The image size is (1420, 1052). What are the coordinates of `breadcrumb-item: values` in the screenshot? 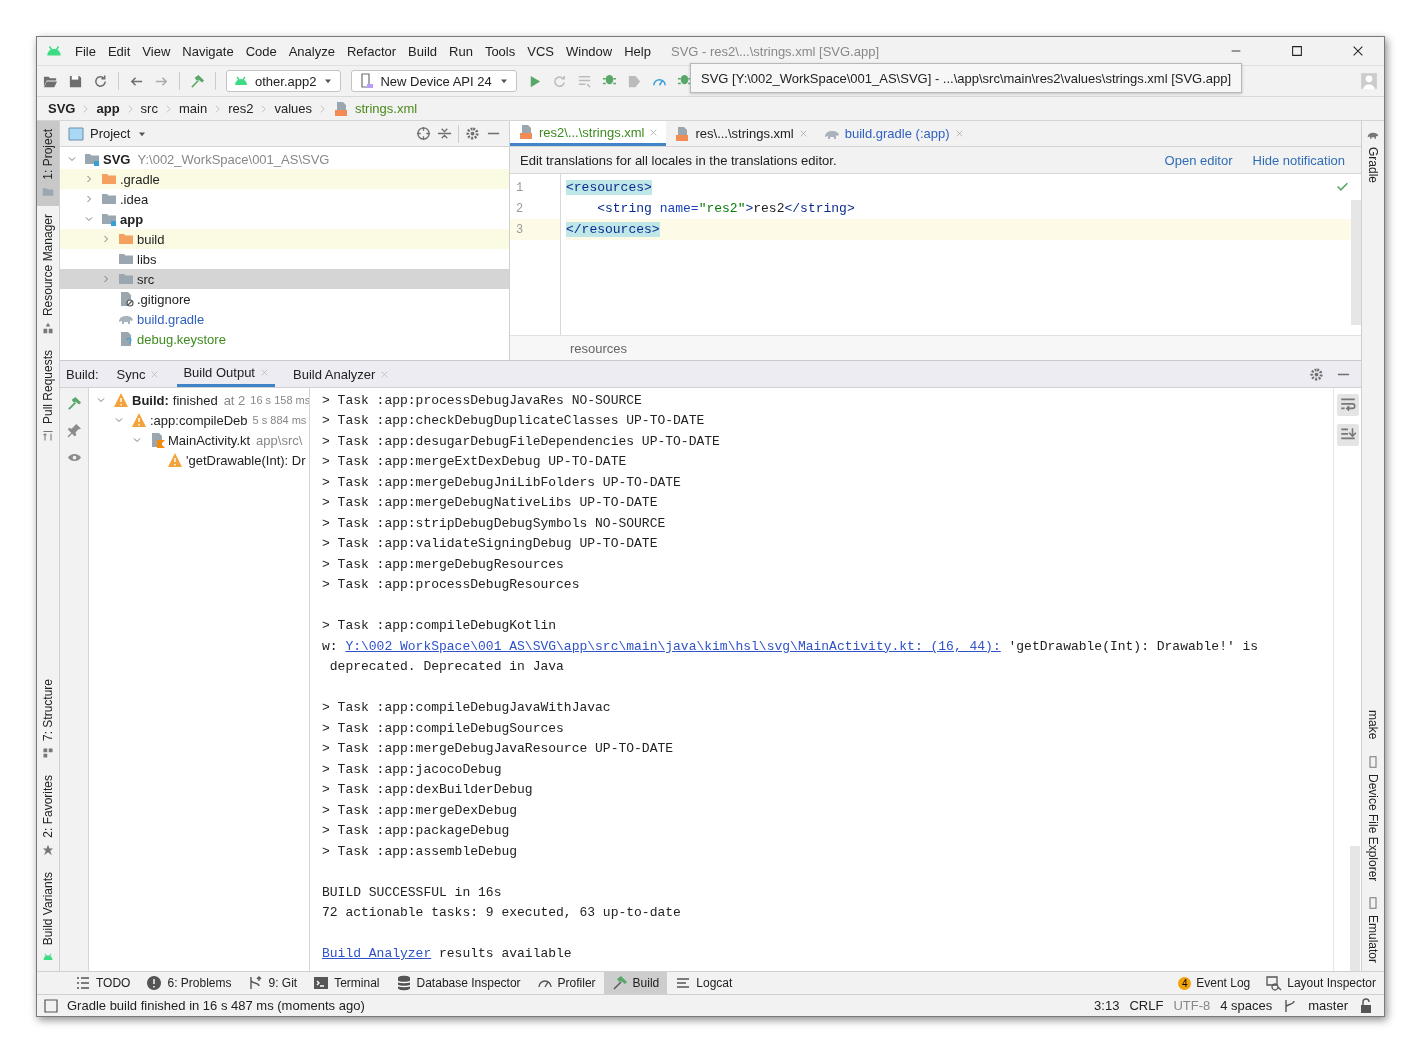 It's located at (293, 108).